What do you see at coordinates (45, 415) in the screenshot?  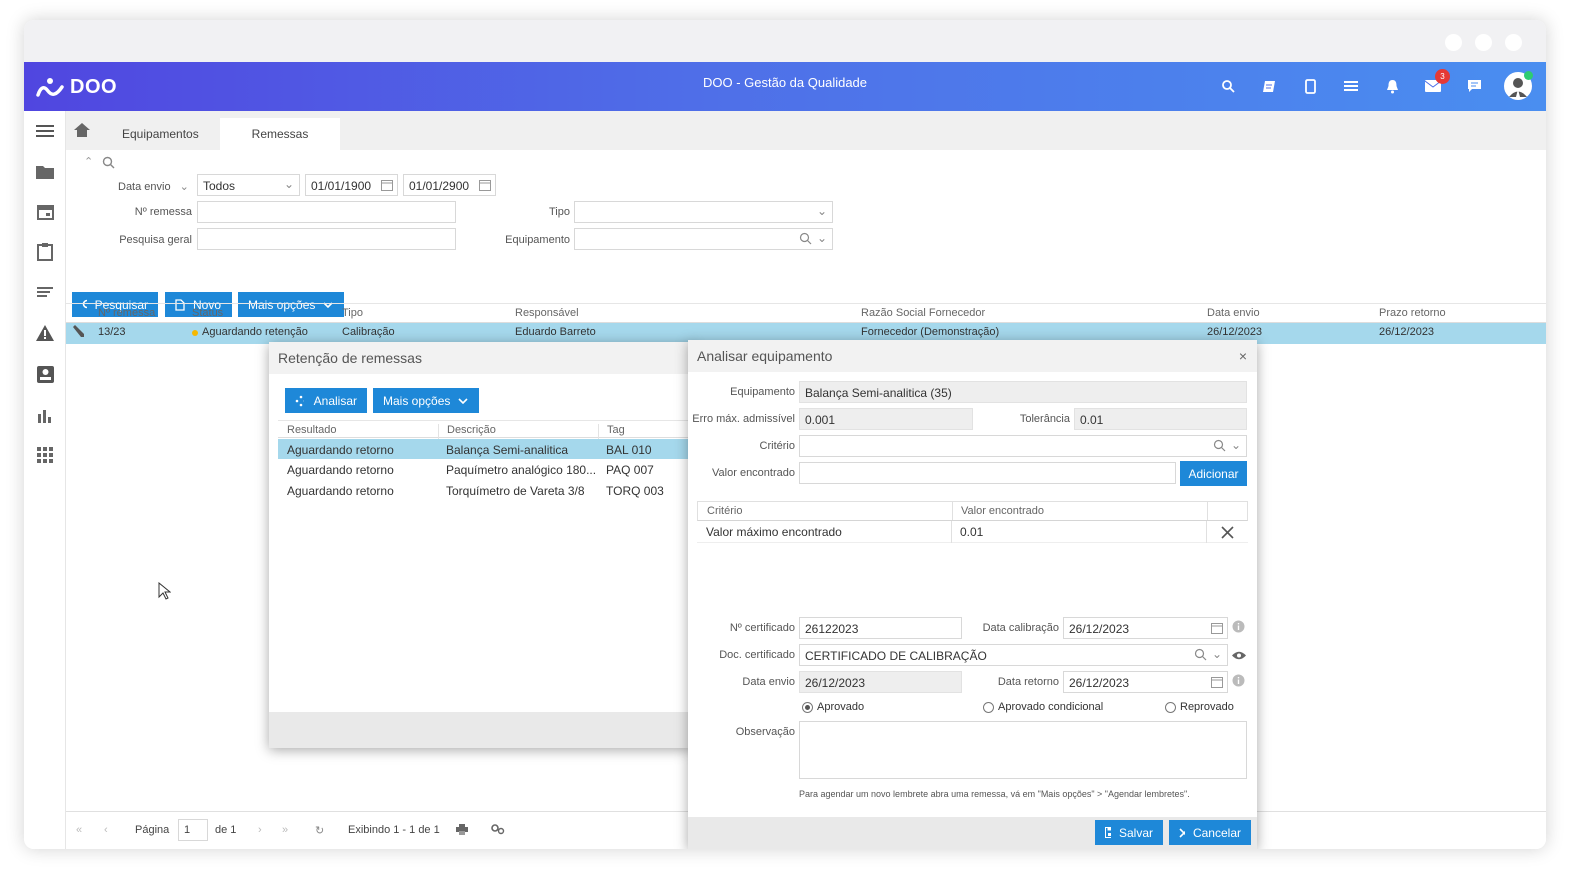 I see `chart-icon` at bounding box center [45, 415].